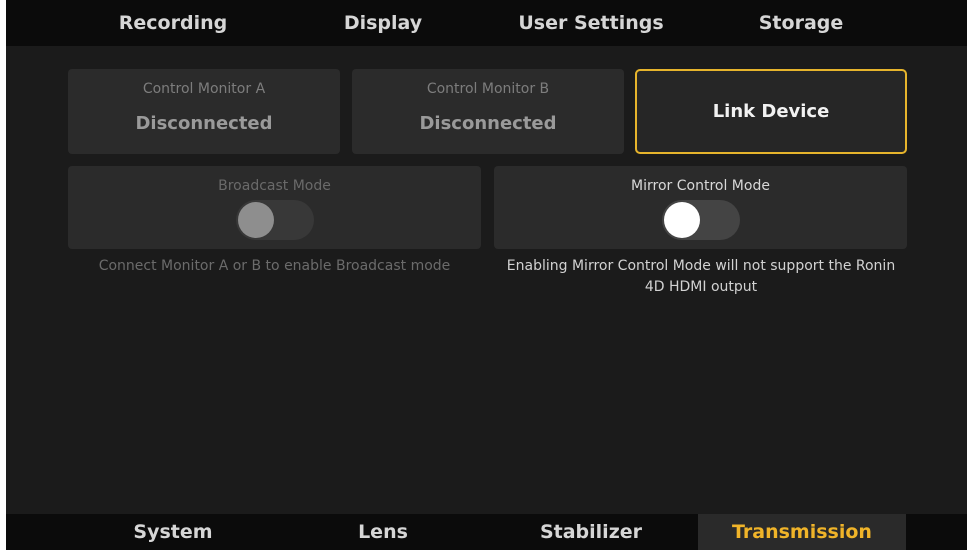 The height and width of the screenshot is (550, 970). I want to click on tab-recording: Recording, so click(173, 23).